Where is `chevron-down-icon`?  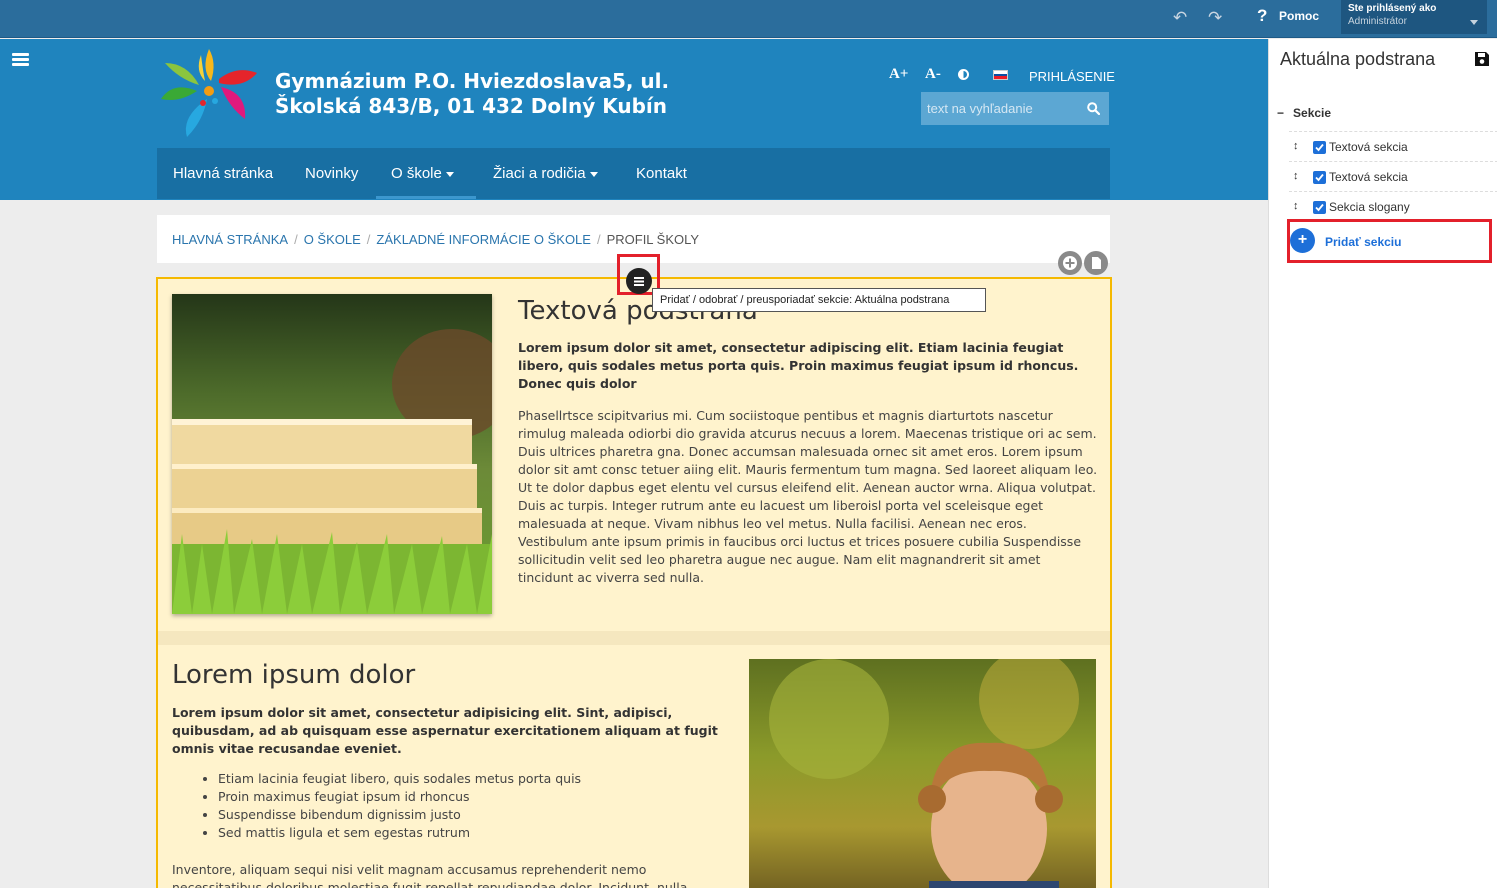 chevron-down-icon is located at coordinates (1474, 22).